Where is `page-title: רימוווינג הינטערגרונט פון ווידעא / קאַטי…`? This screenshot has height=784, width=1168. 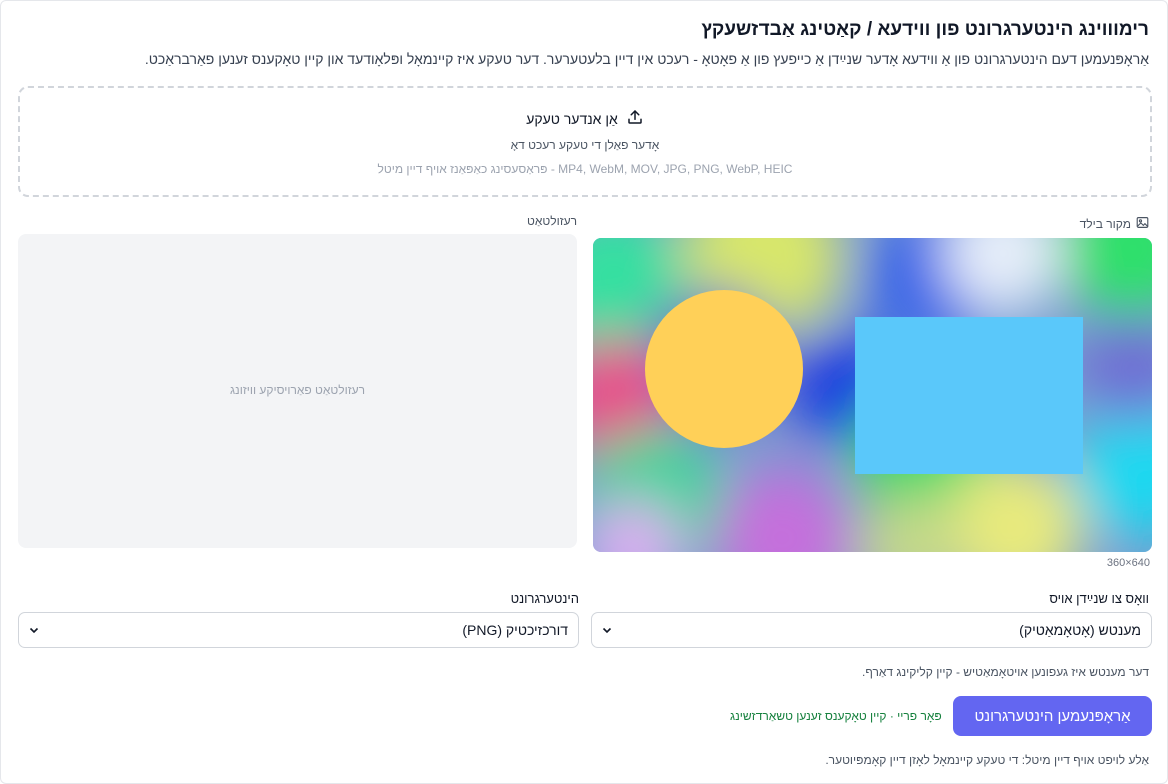 page-title: רימוווינג הינטערגרונט פון ווידעא / קאַטי… is located at coordinates (925, 29).